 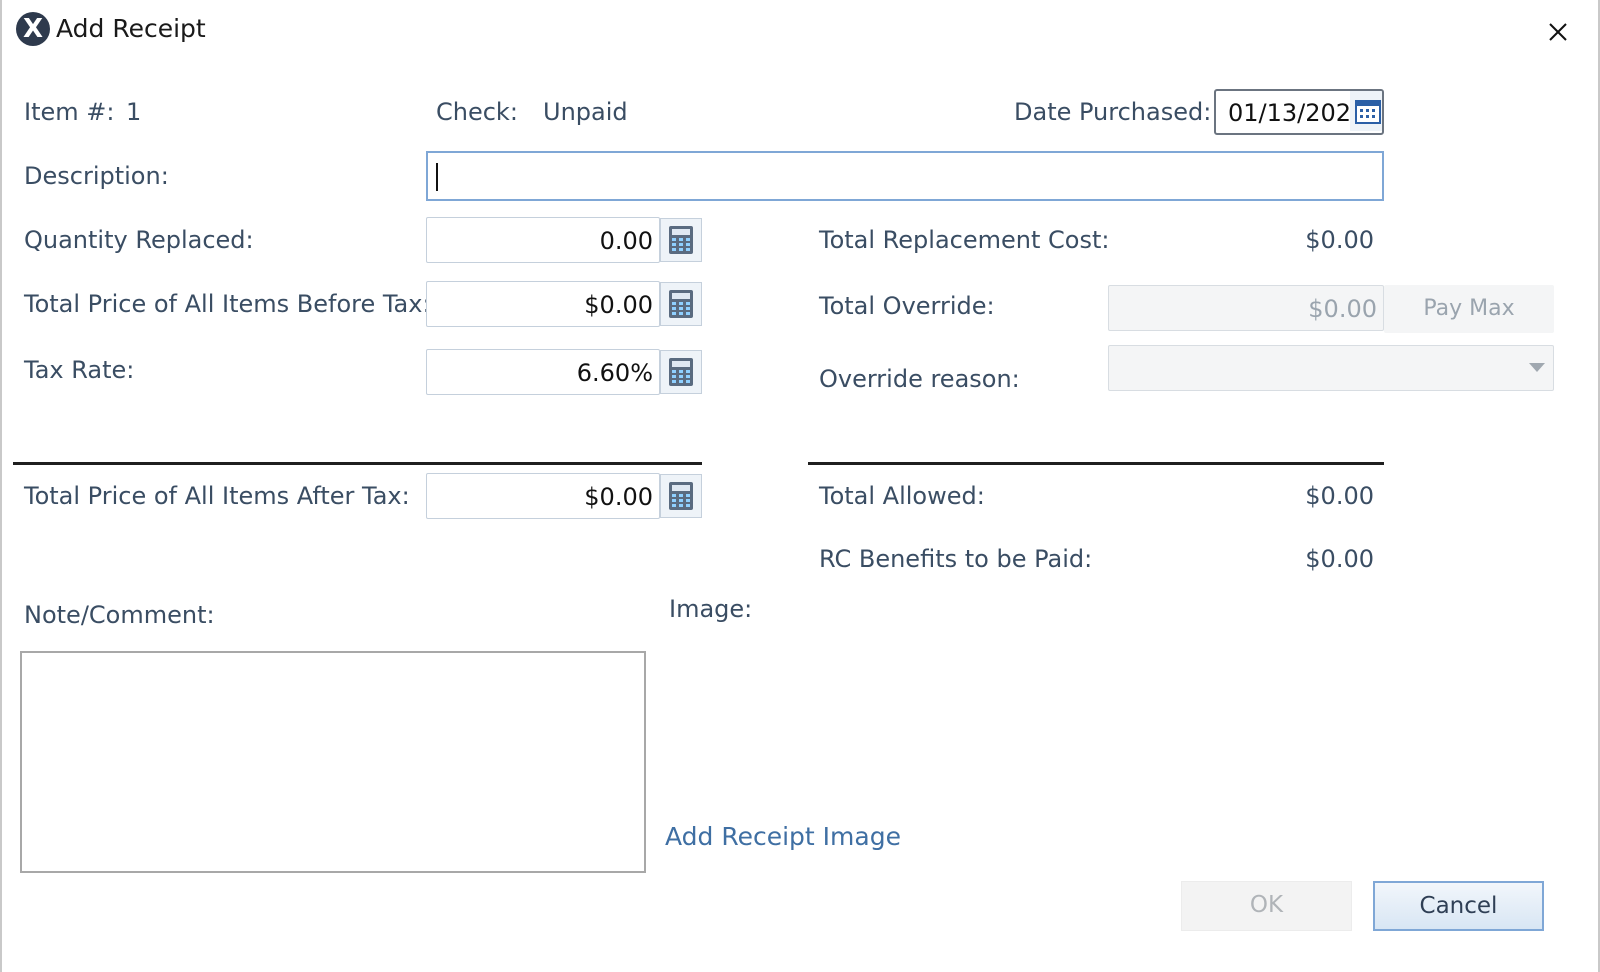 I want to click on add-receipt-image-link: Add Receipt Image, so click(x=783, y=836).